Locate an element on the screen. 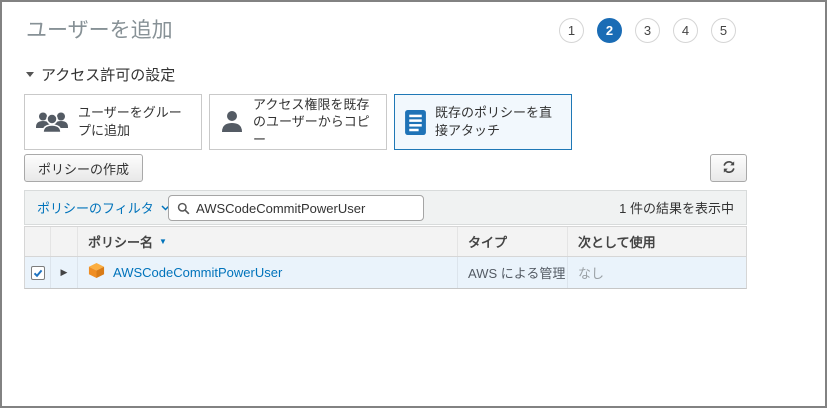 This screenshot has height=408, width=827. table-header-row: ポリシー名 ▼ タイプ 次として使用 is located at coordinates (385, 241).